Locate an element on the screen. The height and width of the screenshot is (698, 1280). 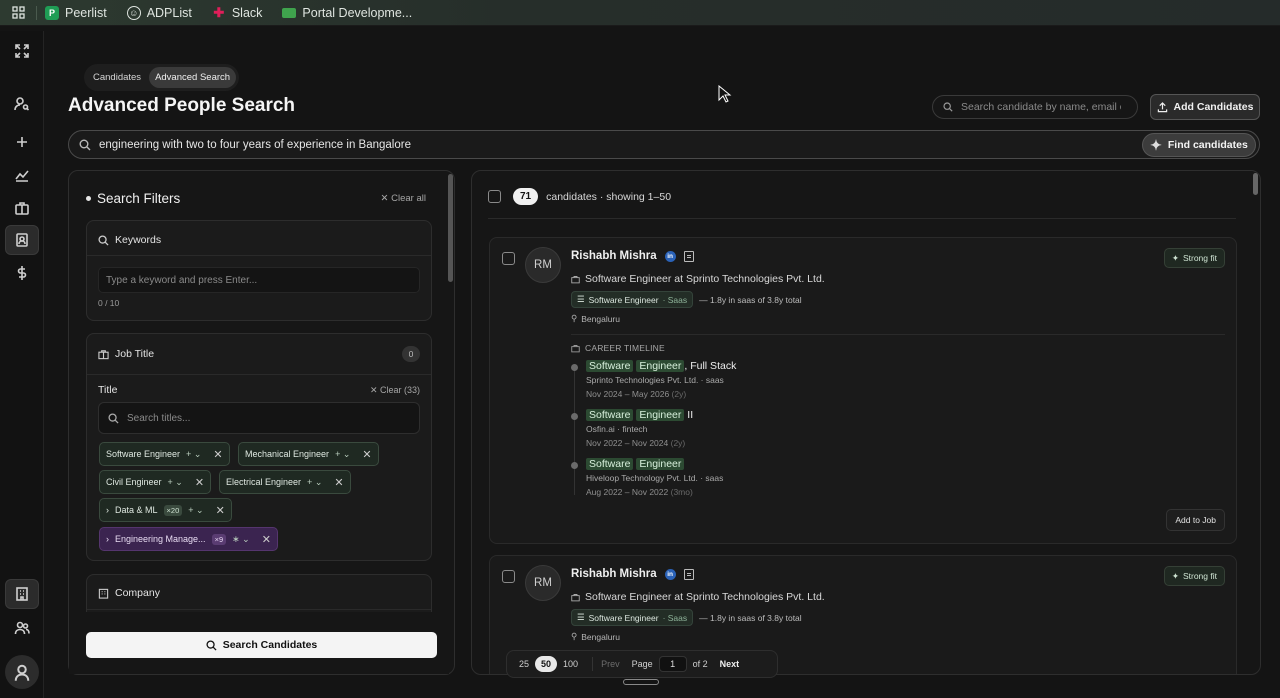
clear-titles-button: ✕ Clear (33) is located at coordinates (395, 390).